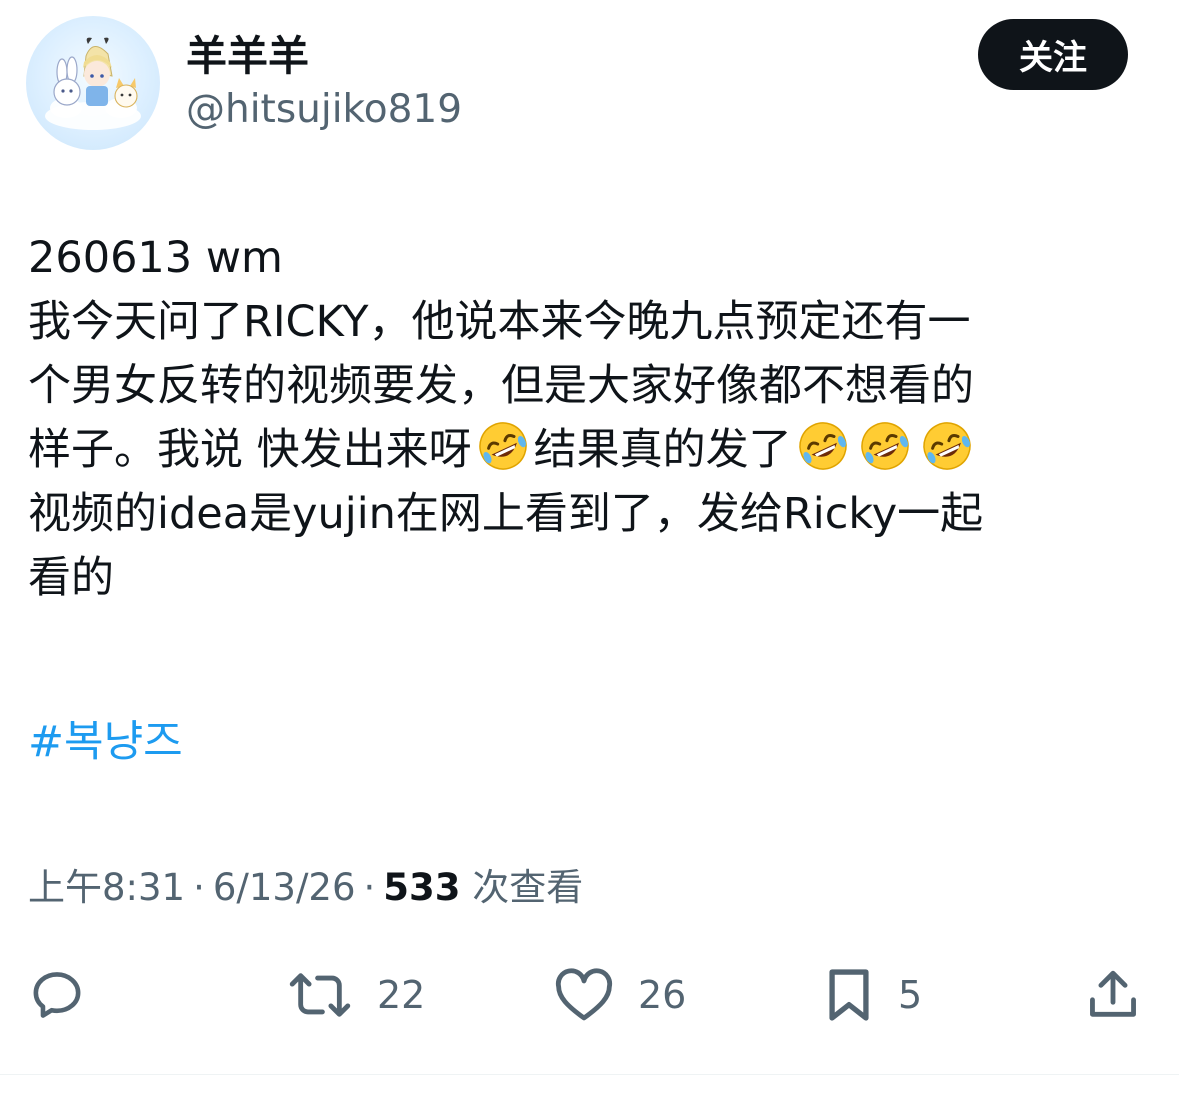 The width and height of the screenshot is (1179, 1098). I want to click on bookmark-count: 5, so click(910, 995).